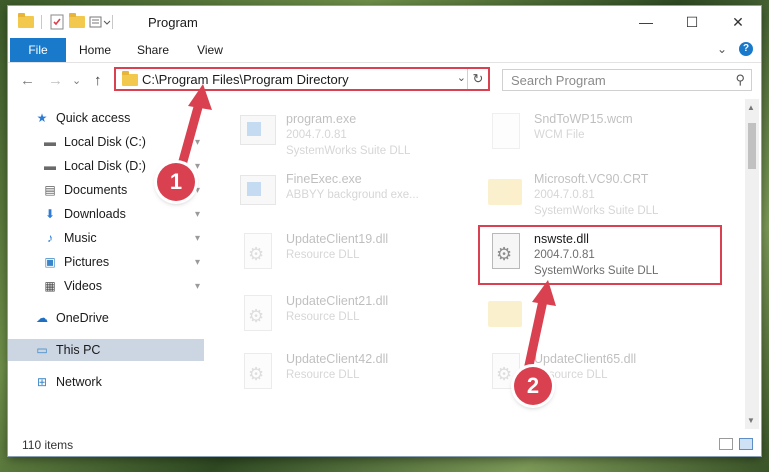 The width and height of the screenshot is (769, 472). I want to click on arrow-1-shaft, so click(190, 136).